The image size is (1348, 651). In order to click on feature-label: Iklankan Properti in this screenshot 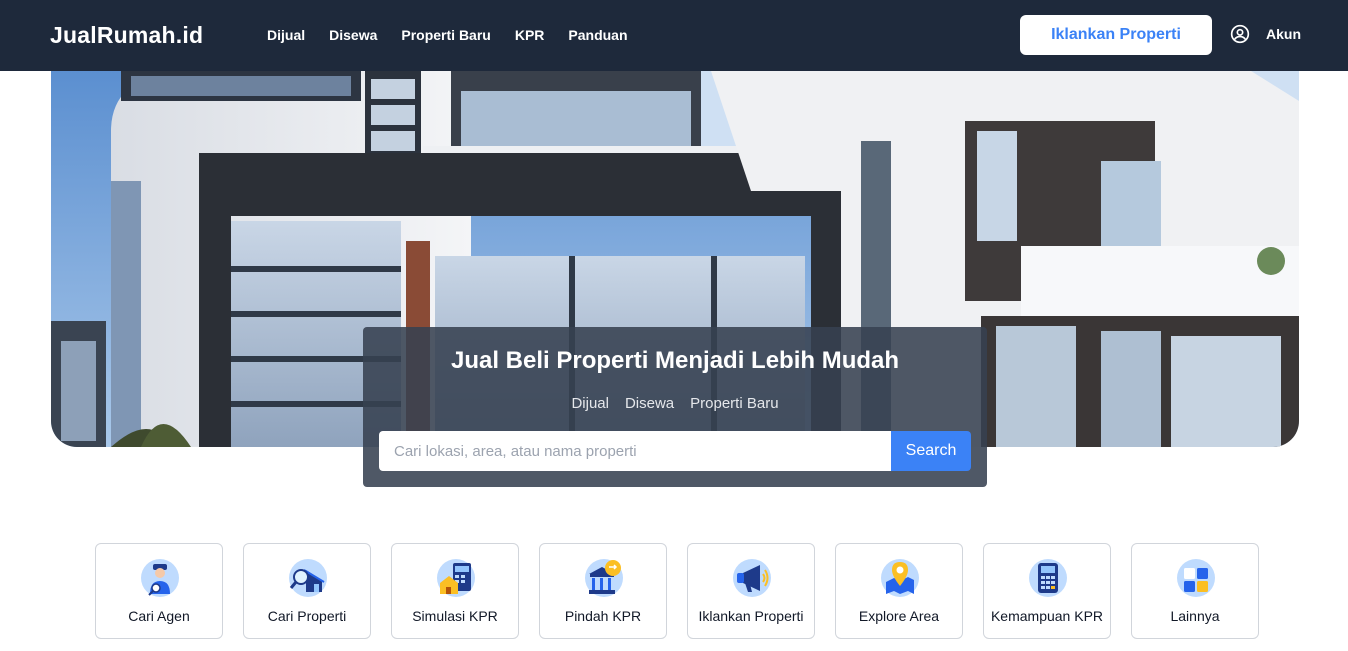, I will do `click(751, 616)`.